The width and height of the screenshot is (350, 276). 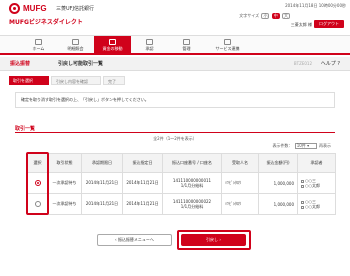 What do you see at coordinates (149, 42) in the screenshot?
I see `approval-icon` at bounding box center [149, 42].